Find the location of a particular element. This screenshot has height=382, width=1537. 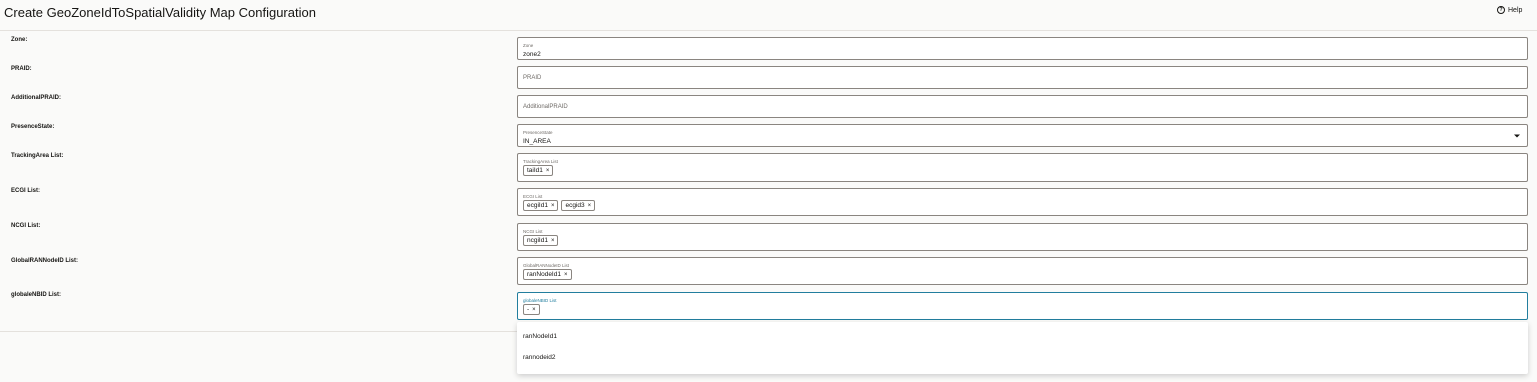

global-ran-node-id-list-field: GlobalRANNodeID List ranNodeId1 × is located at coordinates (1022, 271).